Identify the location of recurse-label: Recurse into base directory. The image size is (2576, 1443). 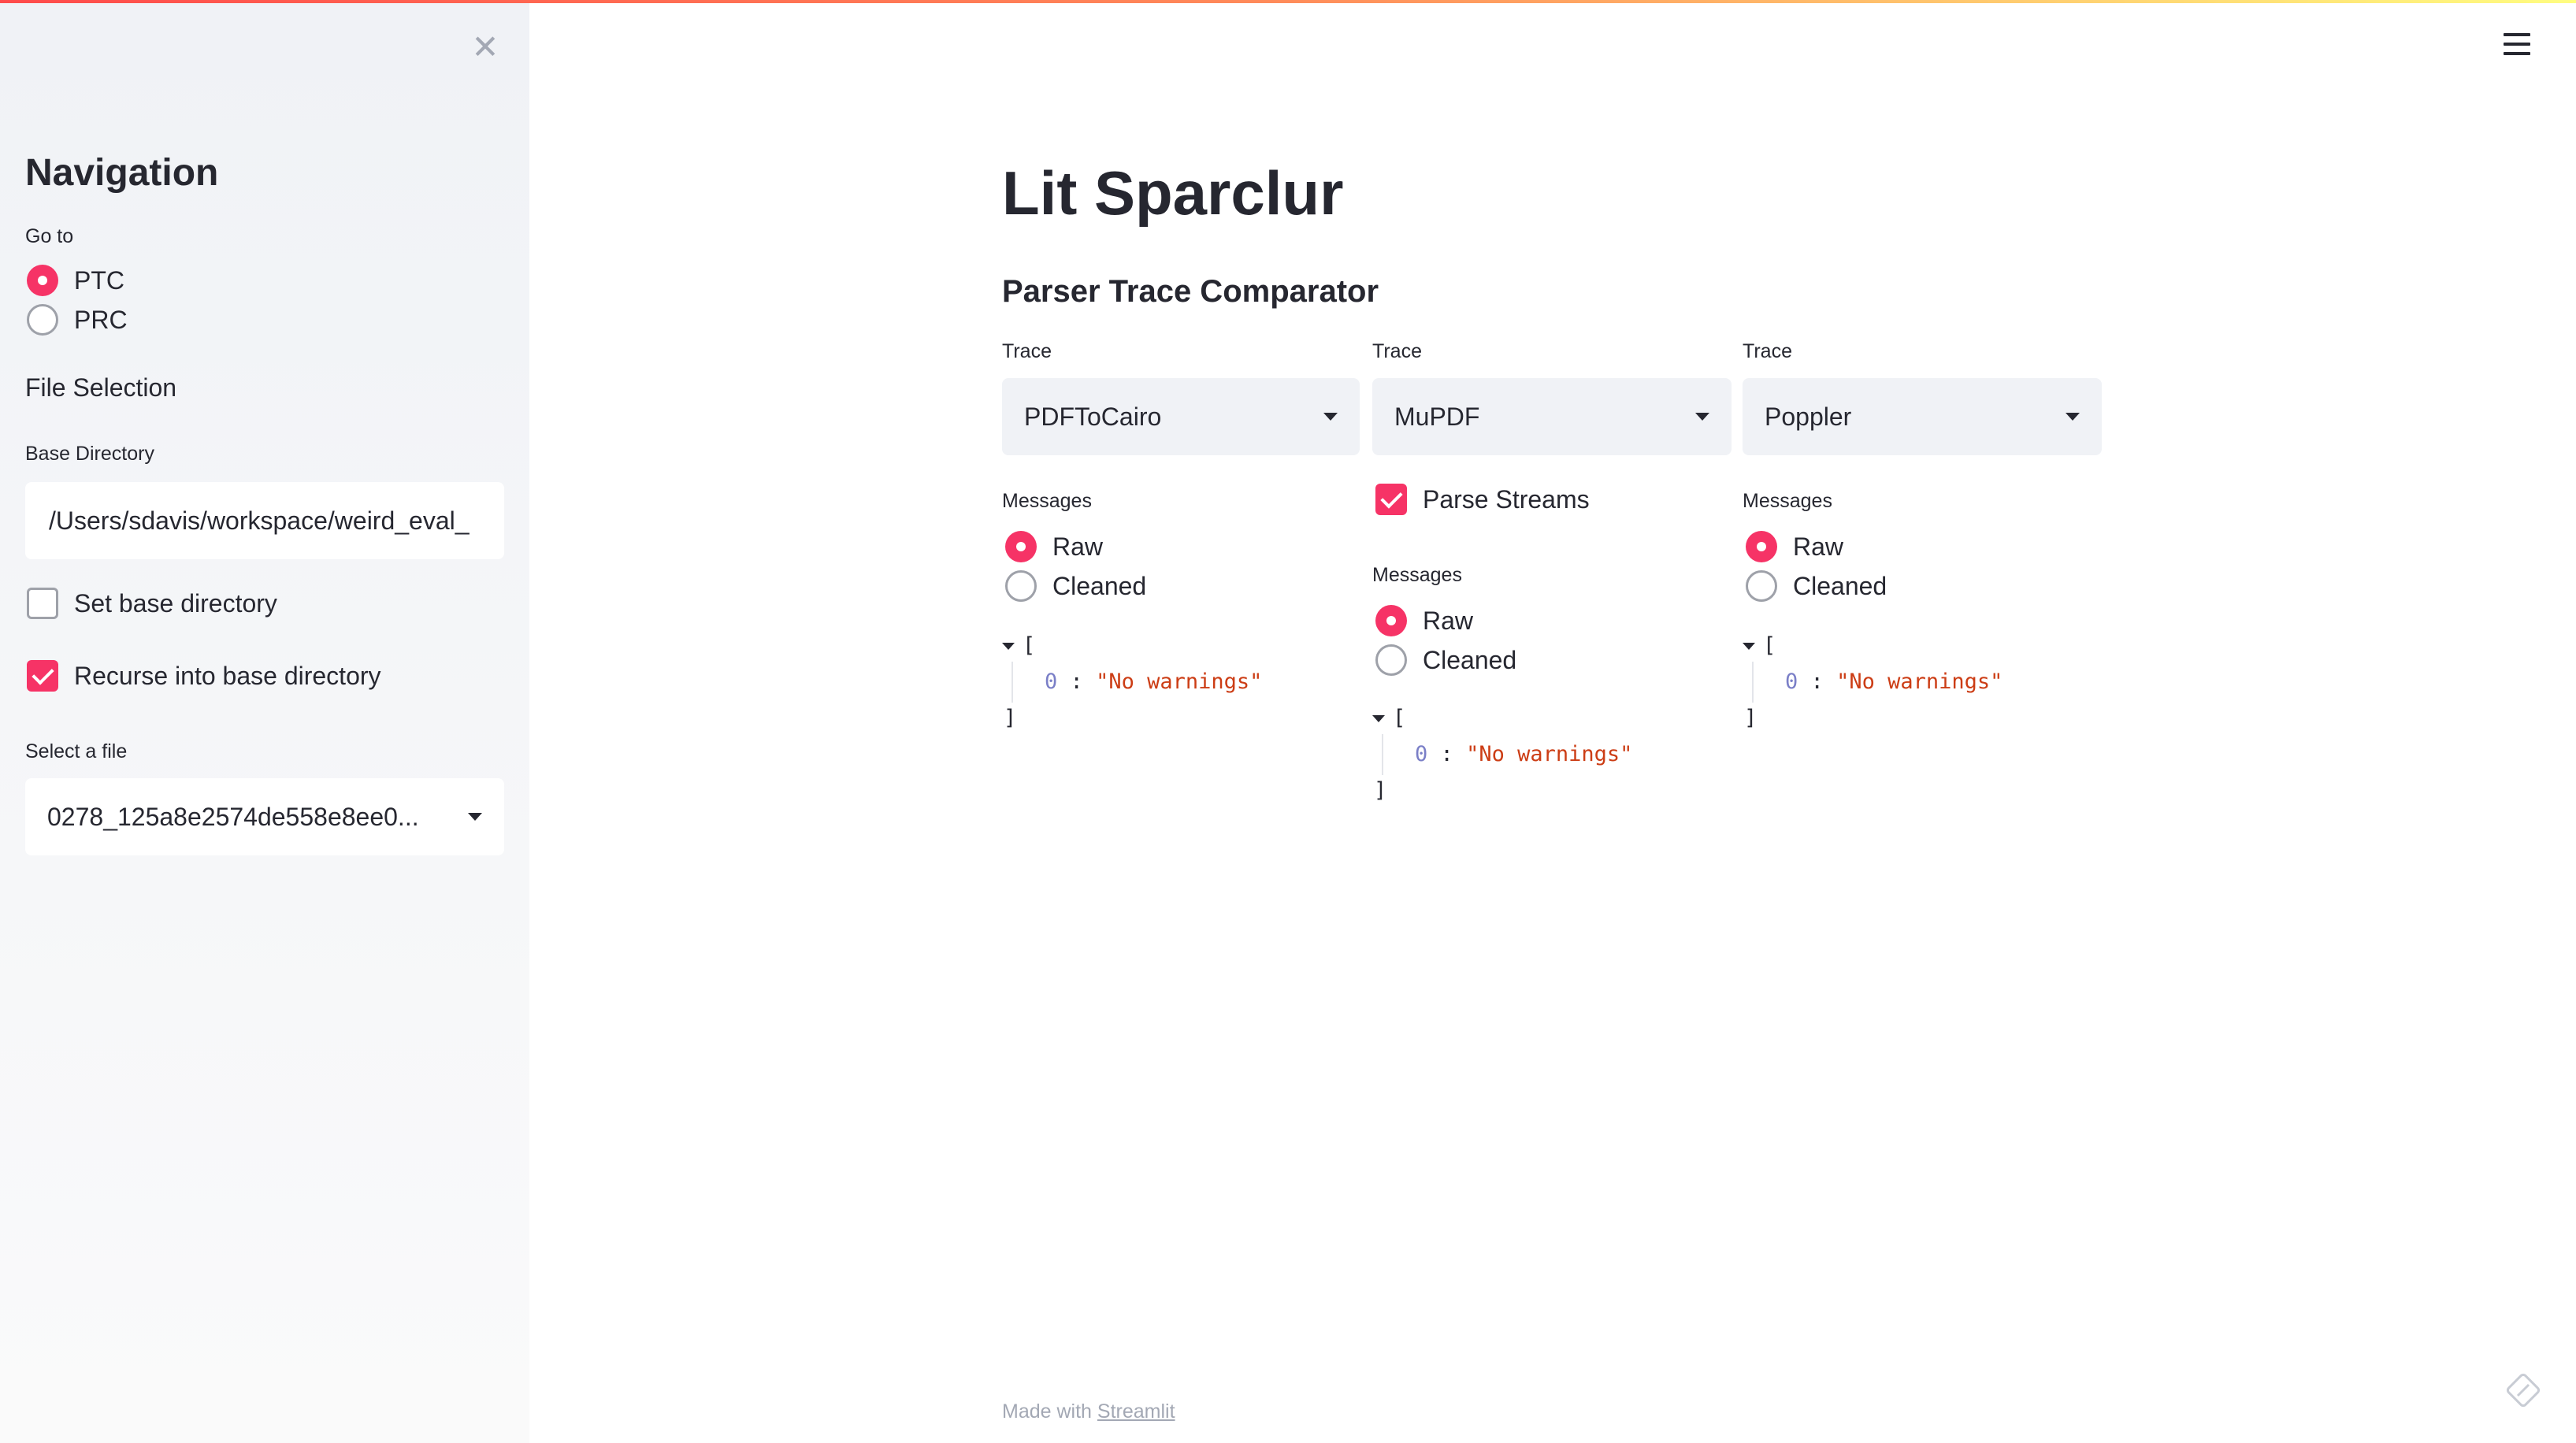
(227, 675).